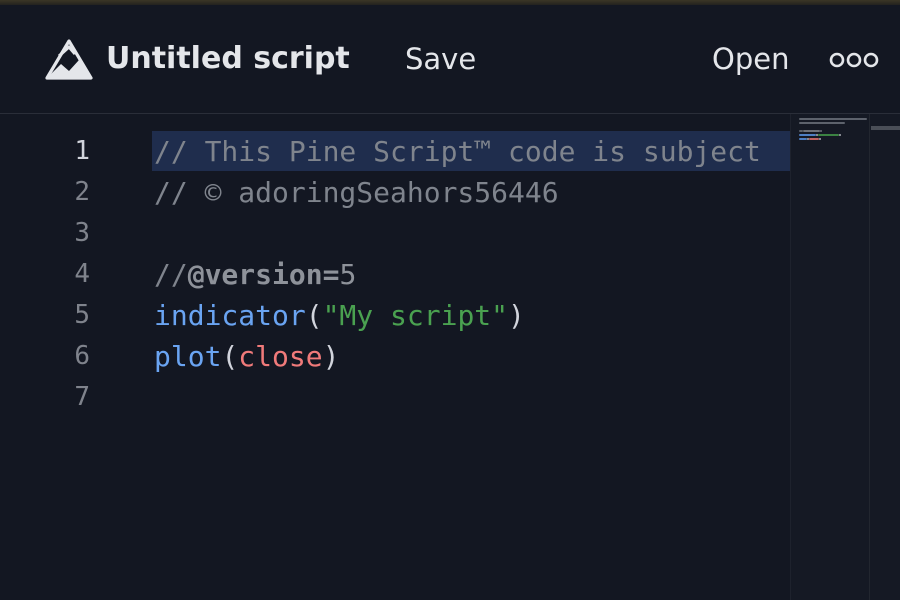 The height and width of the screenshot is (600, 900). I want to click on code-line: 6 plot(close), so click(395, 356).